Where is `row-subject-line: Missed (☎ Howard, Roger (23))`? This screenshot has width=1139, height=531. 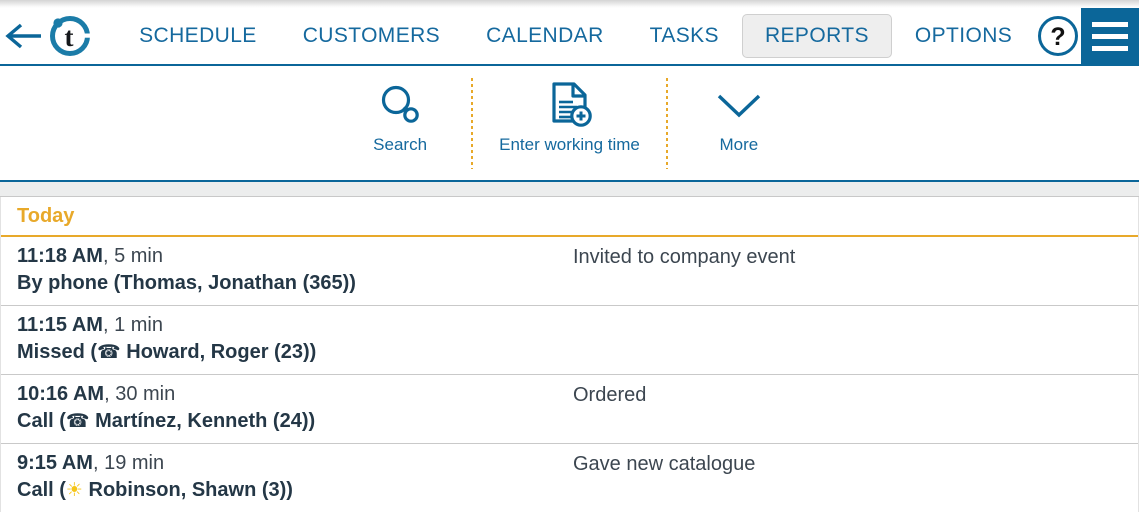 row-subject-line: Missed (☎ Howard, Roger (23)) is located at coordinates (295, 352).